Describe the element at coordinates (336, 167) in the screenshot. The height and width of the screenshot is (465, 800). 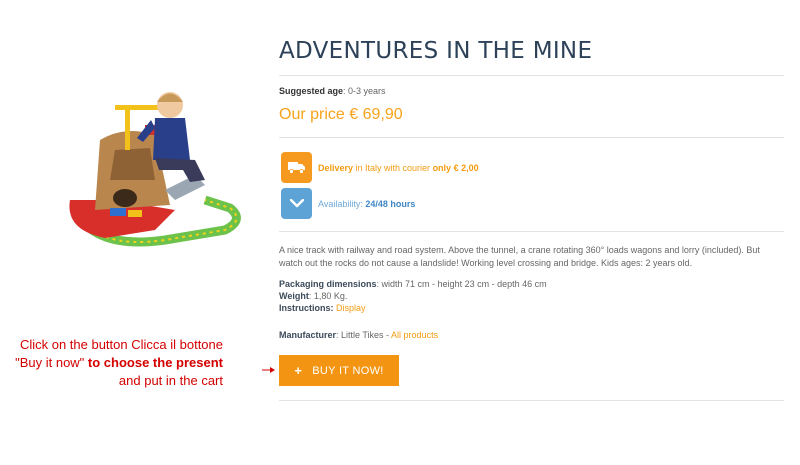
I see `delivery-highlight: Delivery` at that location.